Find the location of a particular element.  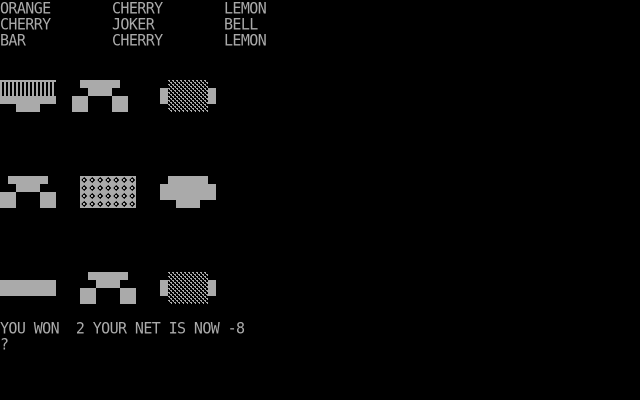

symbol-r3-c3 is located at coordinates (188, 288).